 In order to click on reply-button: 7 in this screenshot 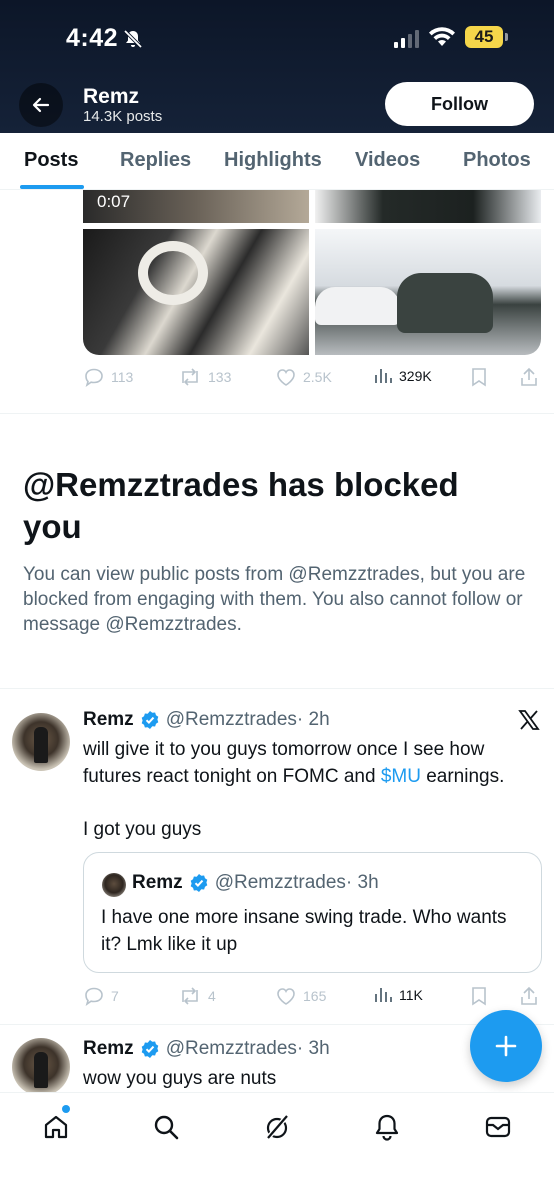, I will do `click(101, 996)`.